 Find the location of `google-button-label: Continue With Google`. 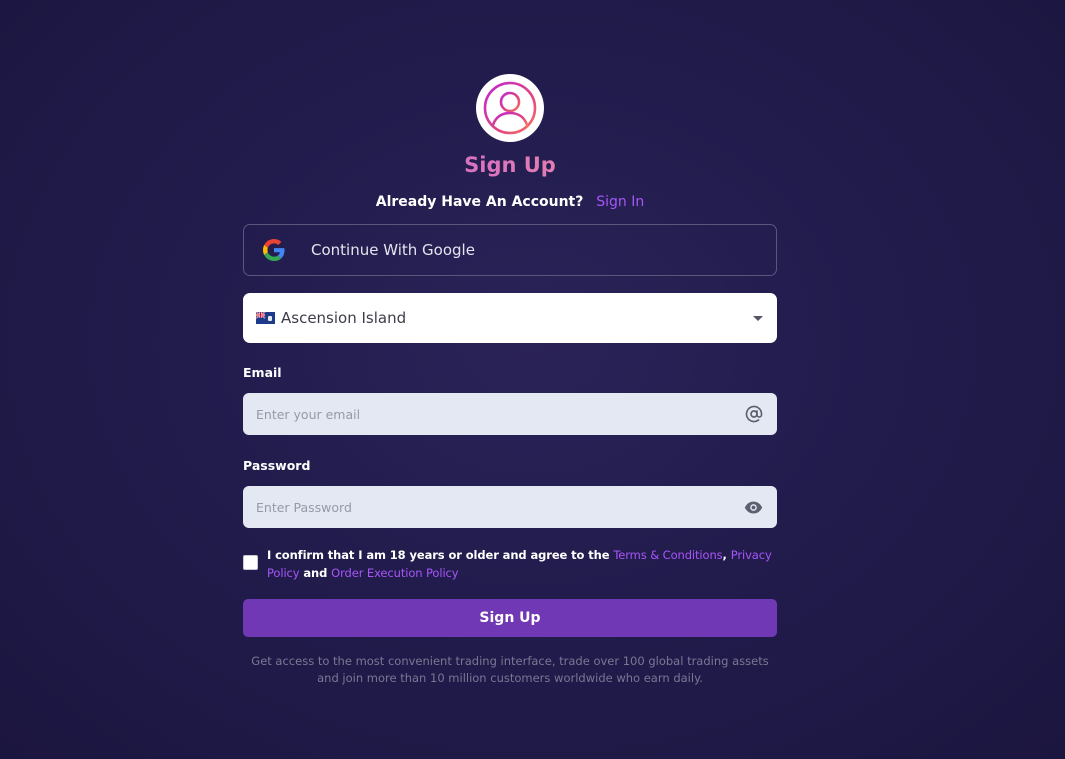

google-button-label: Continue With Google is located at coordinates (393, 250).